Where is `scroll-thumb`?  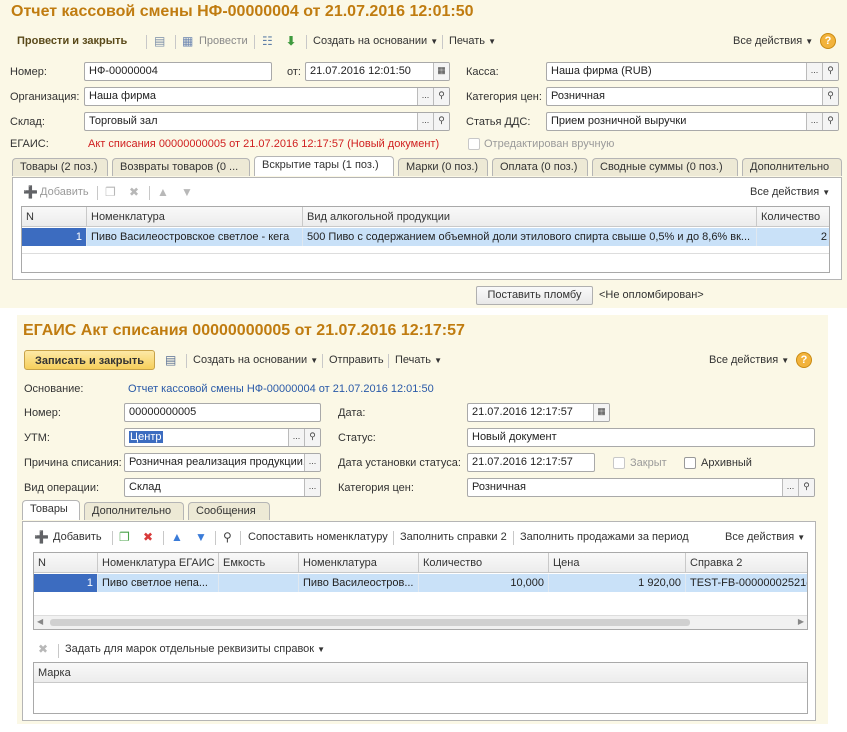
scroll-thumb is located at coordinates (370, 622).